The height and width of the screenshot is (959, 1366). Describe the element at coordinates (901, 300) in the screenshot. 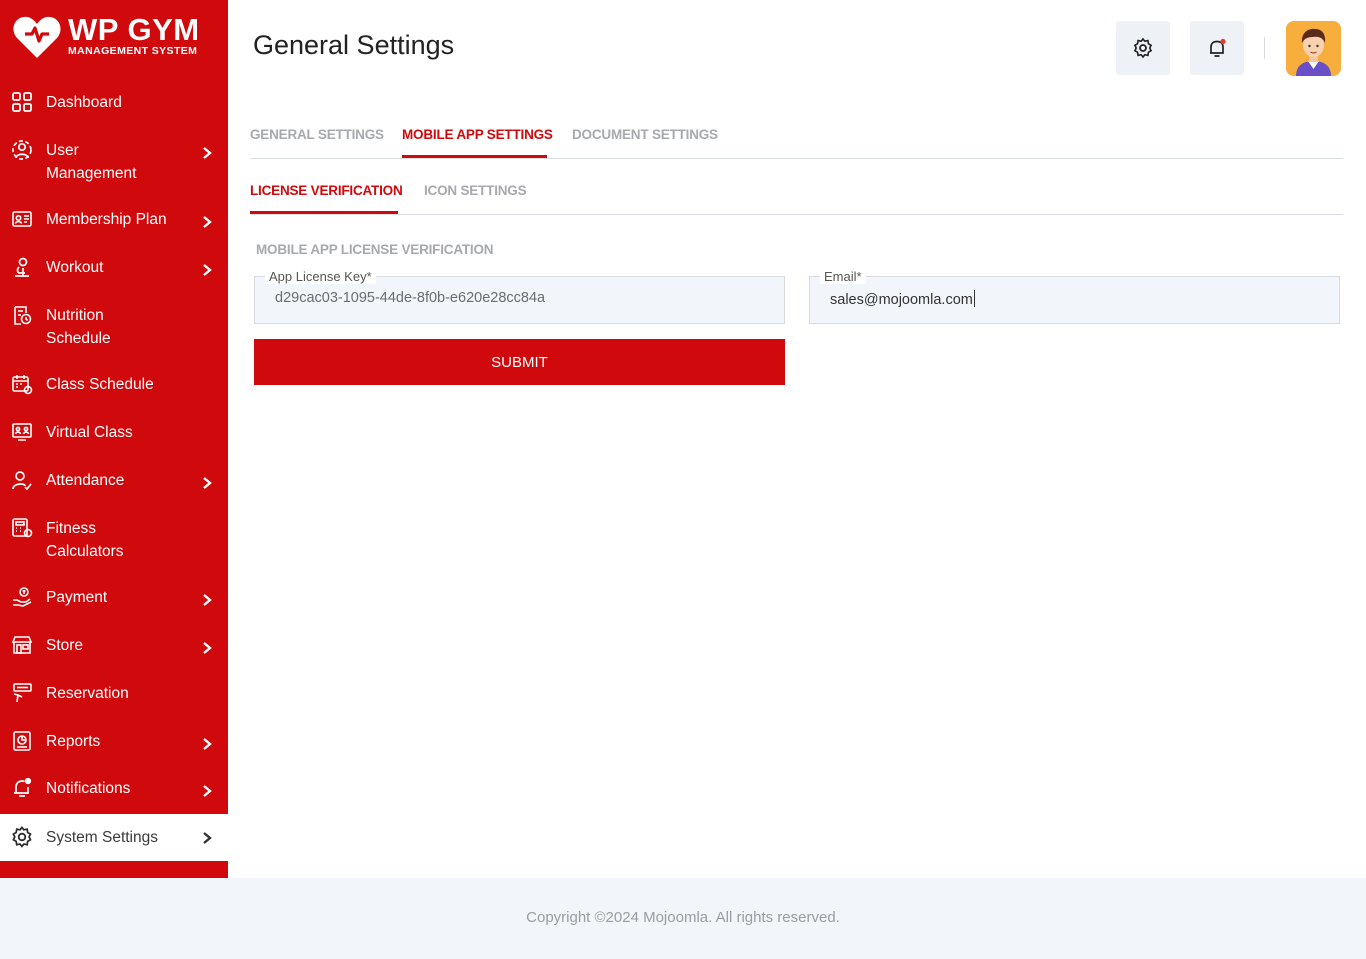

I see `email-value: sales@mojoomla.com` at that location.